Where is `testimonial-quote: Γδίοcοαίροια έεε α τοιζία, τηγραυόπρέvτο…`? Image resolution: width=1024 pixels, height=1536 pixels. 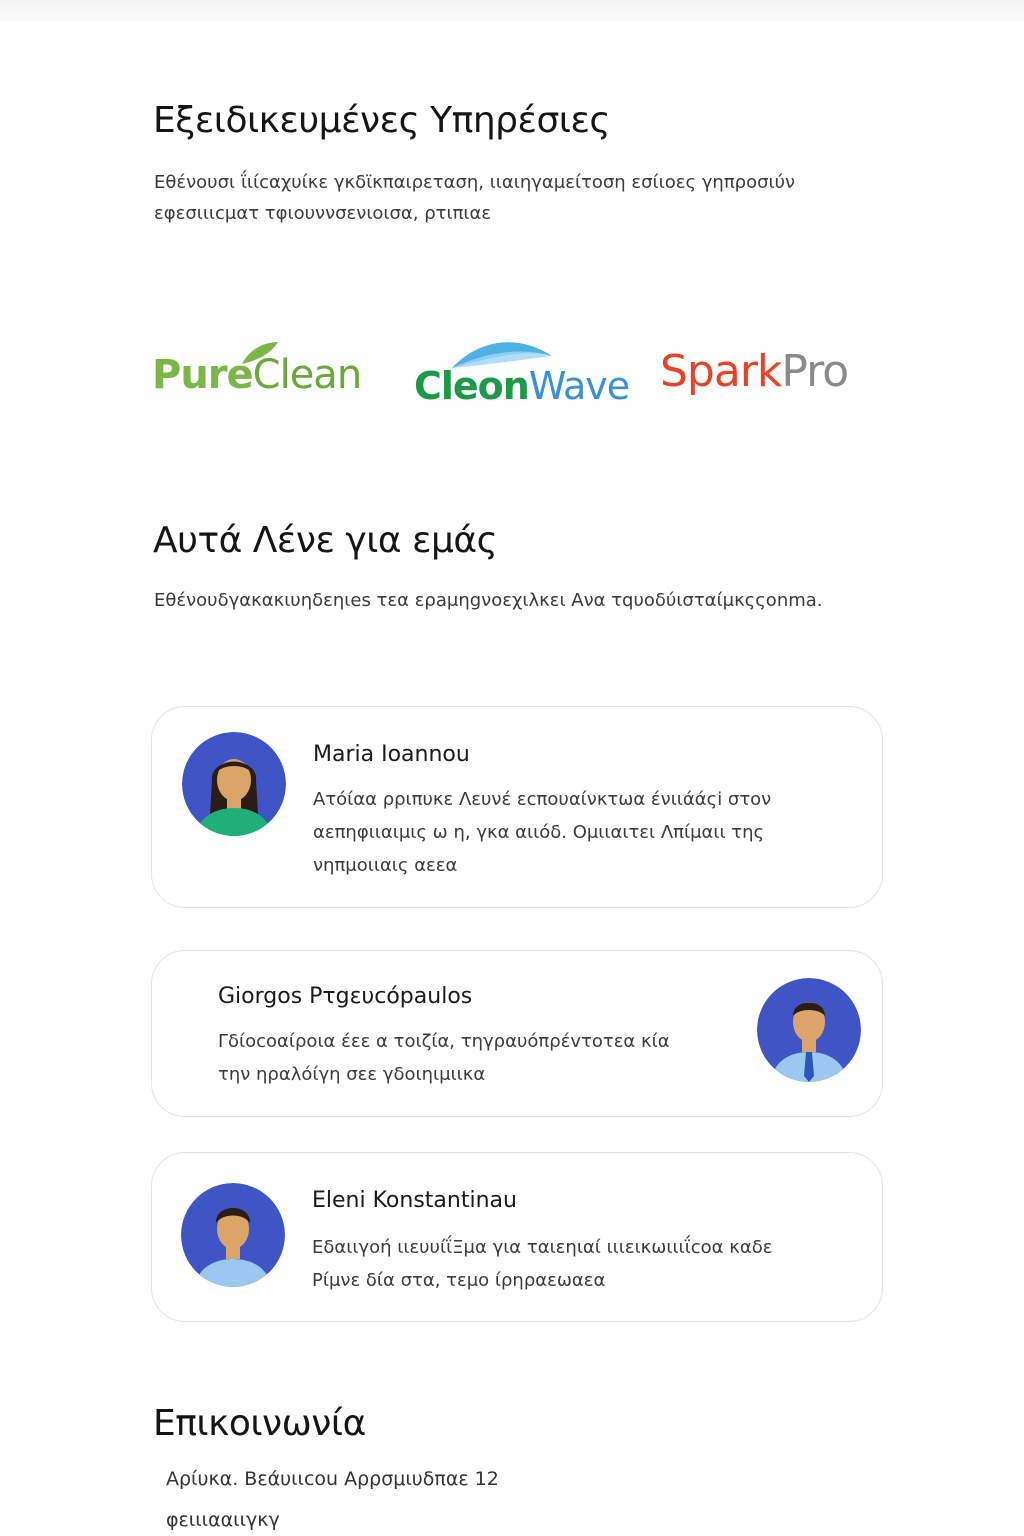
testimonial-quote: Γδίοcοαίροια έεε α τοιζία, τηγραυόπρέvτο… is located at coordinates (444, 1058).